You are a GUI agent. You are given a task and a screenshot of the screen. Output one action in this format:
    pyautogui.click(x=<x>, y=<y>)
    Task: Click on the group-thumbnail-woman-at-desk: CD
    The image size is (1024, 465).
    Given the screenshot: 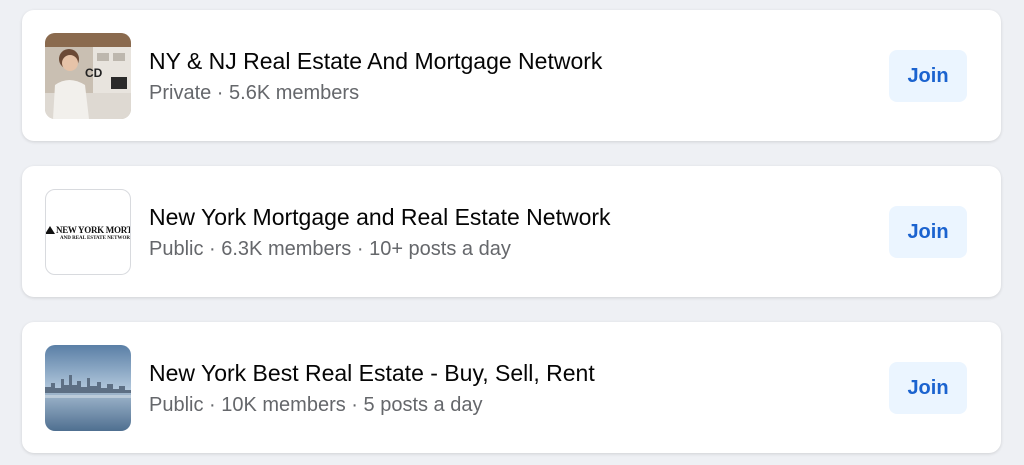 What is the action you would take?
    pyautogui.click(x=88, y=76)
    